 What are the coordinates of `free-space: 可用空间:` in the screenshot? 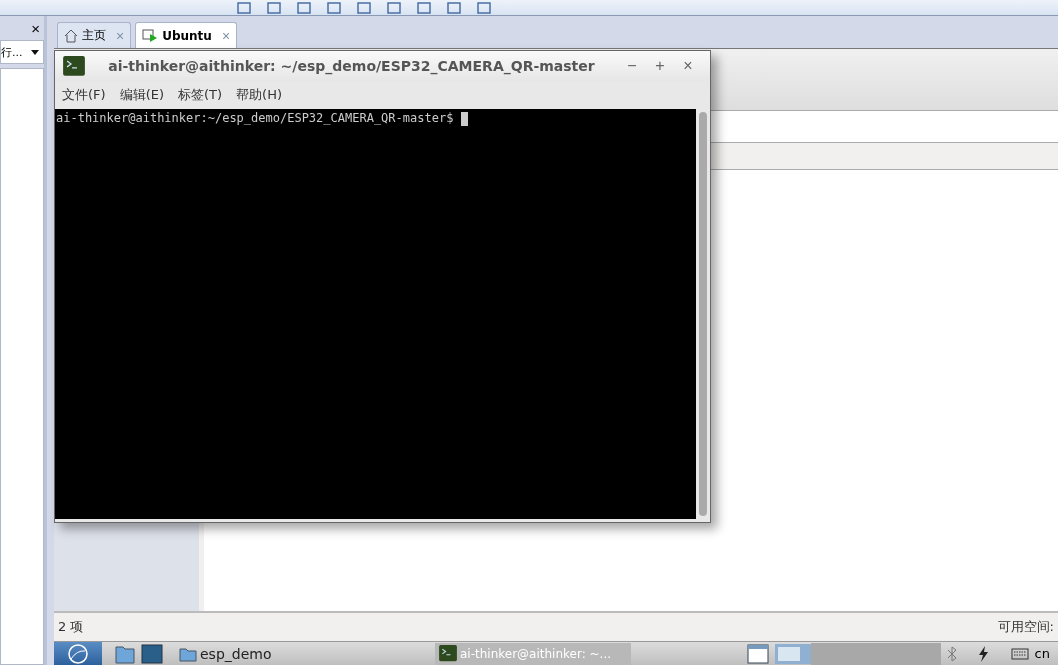 It's located at (1025, 627).